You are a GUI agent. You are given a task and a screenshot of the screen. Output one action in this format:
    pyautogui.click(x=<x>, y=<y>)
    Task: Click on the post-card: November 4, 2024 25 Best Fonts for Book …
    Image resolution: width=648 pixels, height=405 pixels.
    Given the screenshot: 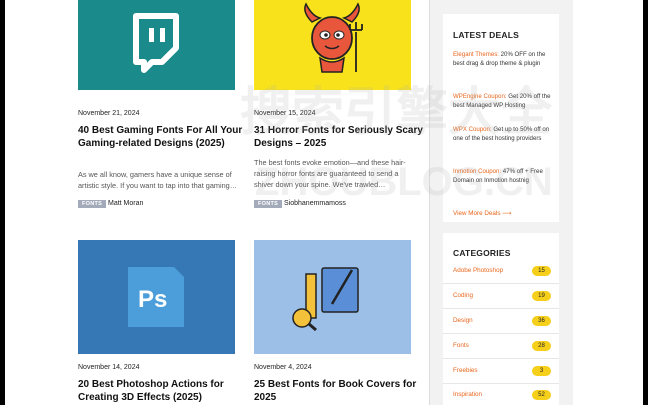 What is the action you would take?
    pyautogui.click(x=335, y=322)
    